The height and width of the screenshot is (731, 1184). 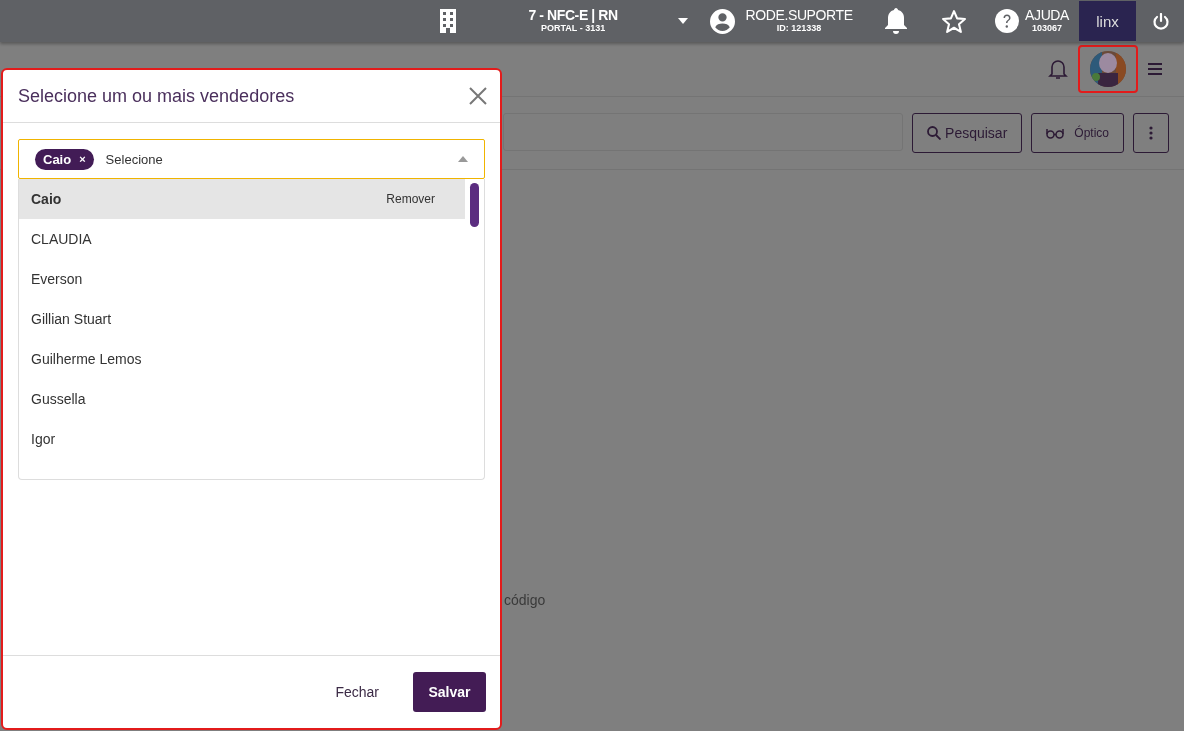 I want to click on help-label: AJUDA, so click(x=1047, y=16).